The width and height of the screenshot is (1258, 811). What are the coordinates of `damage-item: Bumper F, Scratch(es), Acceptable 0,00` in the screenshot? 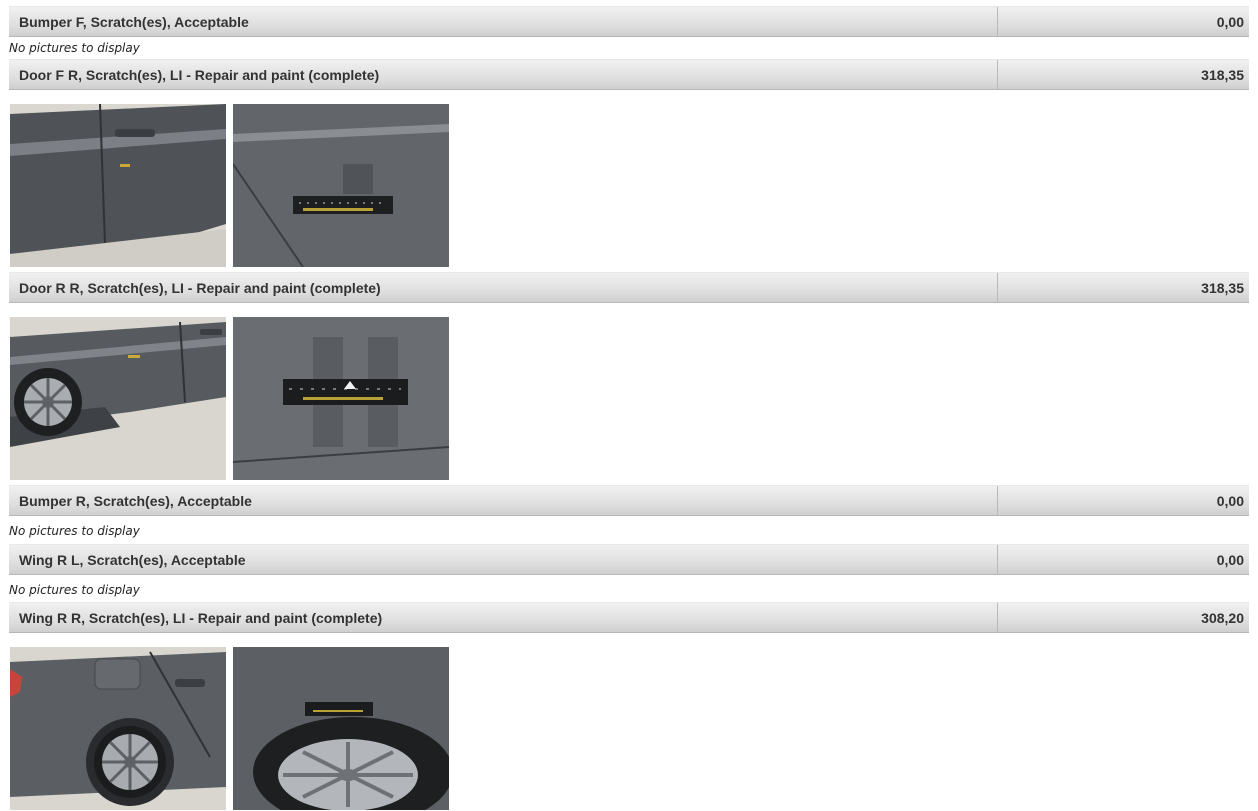 It's located at (629, 21).